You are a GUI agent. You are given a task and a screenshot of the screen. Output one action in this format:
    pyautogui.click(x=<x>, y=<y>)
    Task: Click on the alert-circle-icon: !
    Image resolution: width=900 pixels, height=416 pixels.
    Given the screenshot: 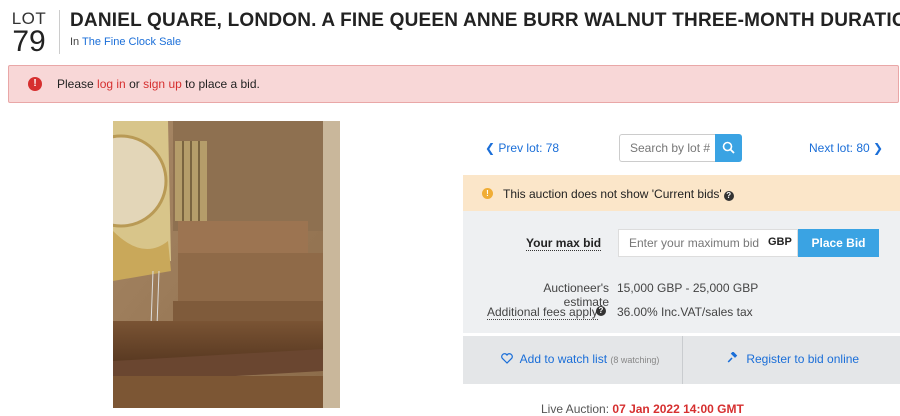 What is the action you would take?
    pyautogui.click(x=35, y=84)
    